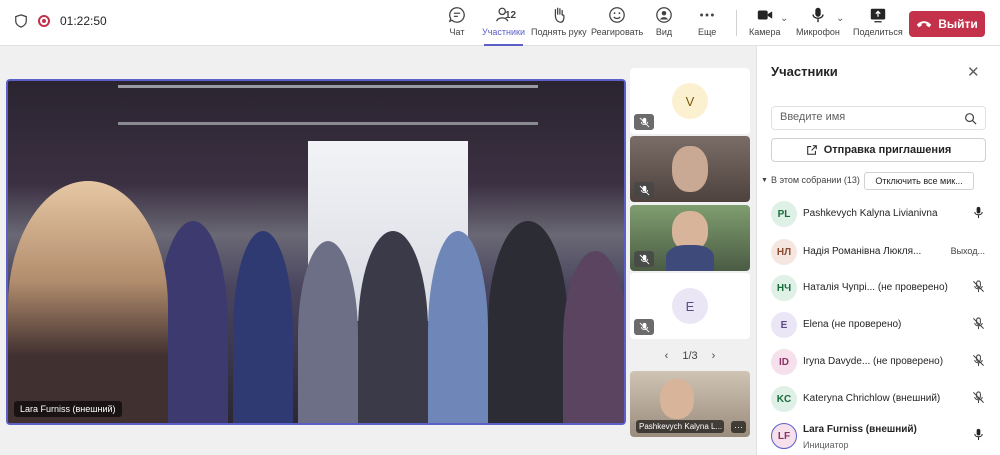 This screenshot has height=455, width=1000. I want to click on send-invite-button: Отправка приглашения, so click(878, 150).